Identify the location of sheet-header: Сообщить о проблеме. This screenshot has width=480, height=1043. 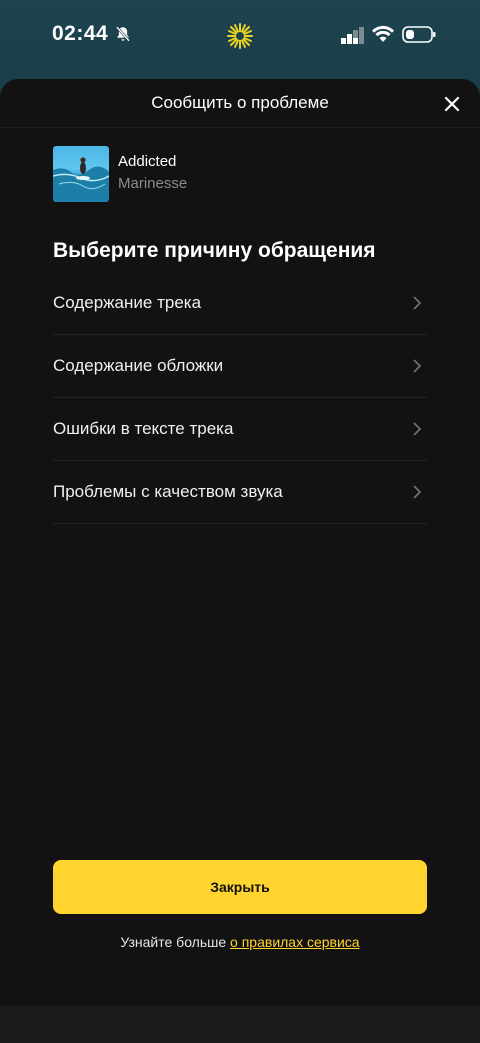
(240, 103).